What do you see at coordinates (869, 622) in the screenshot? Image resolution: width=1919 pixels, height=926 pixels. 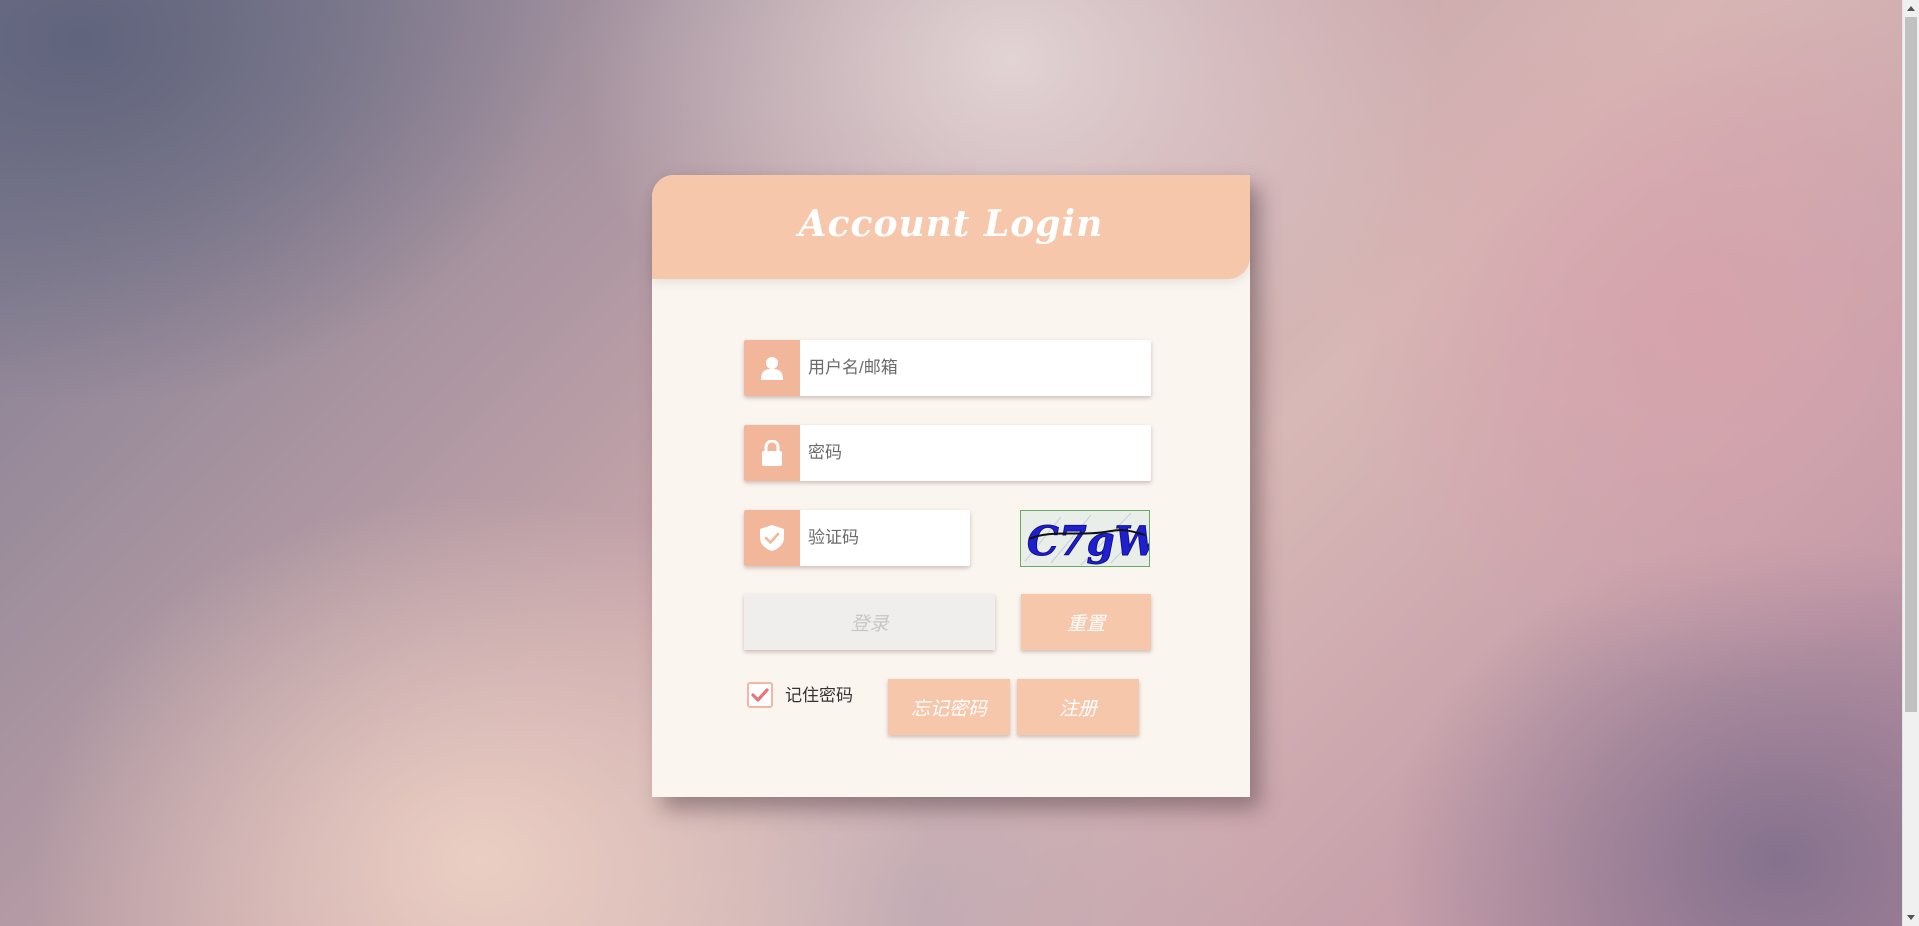 I see `login-button: 登录` at bounding box center [869, 622].